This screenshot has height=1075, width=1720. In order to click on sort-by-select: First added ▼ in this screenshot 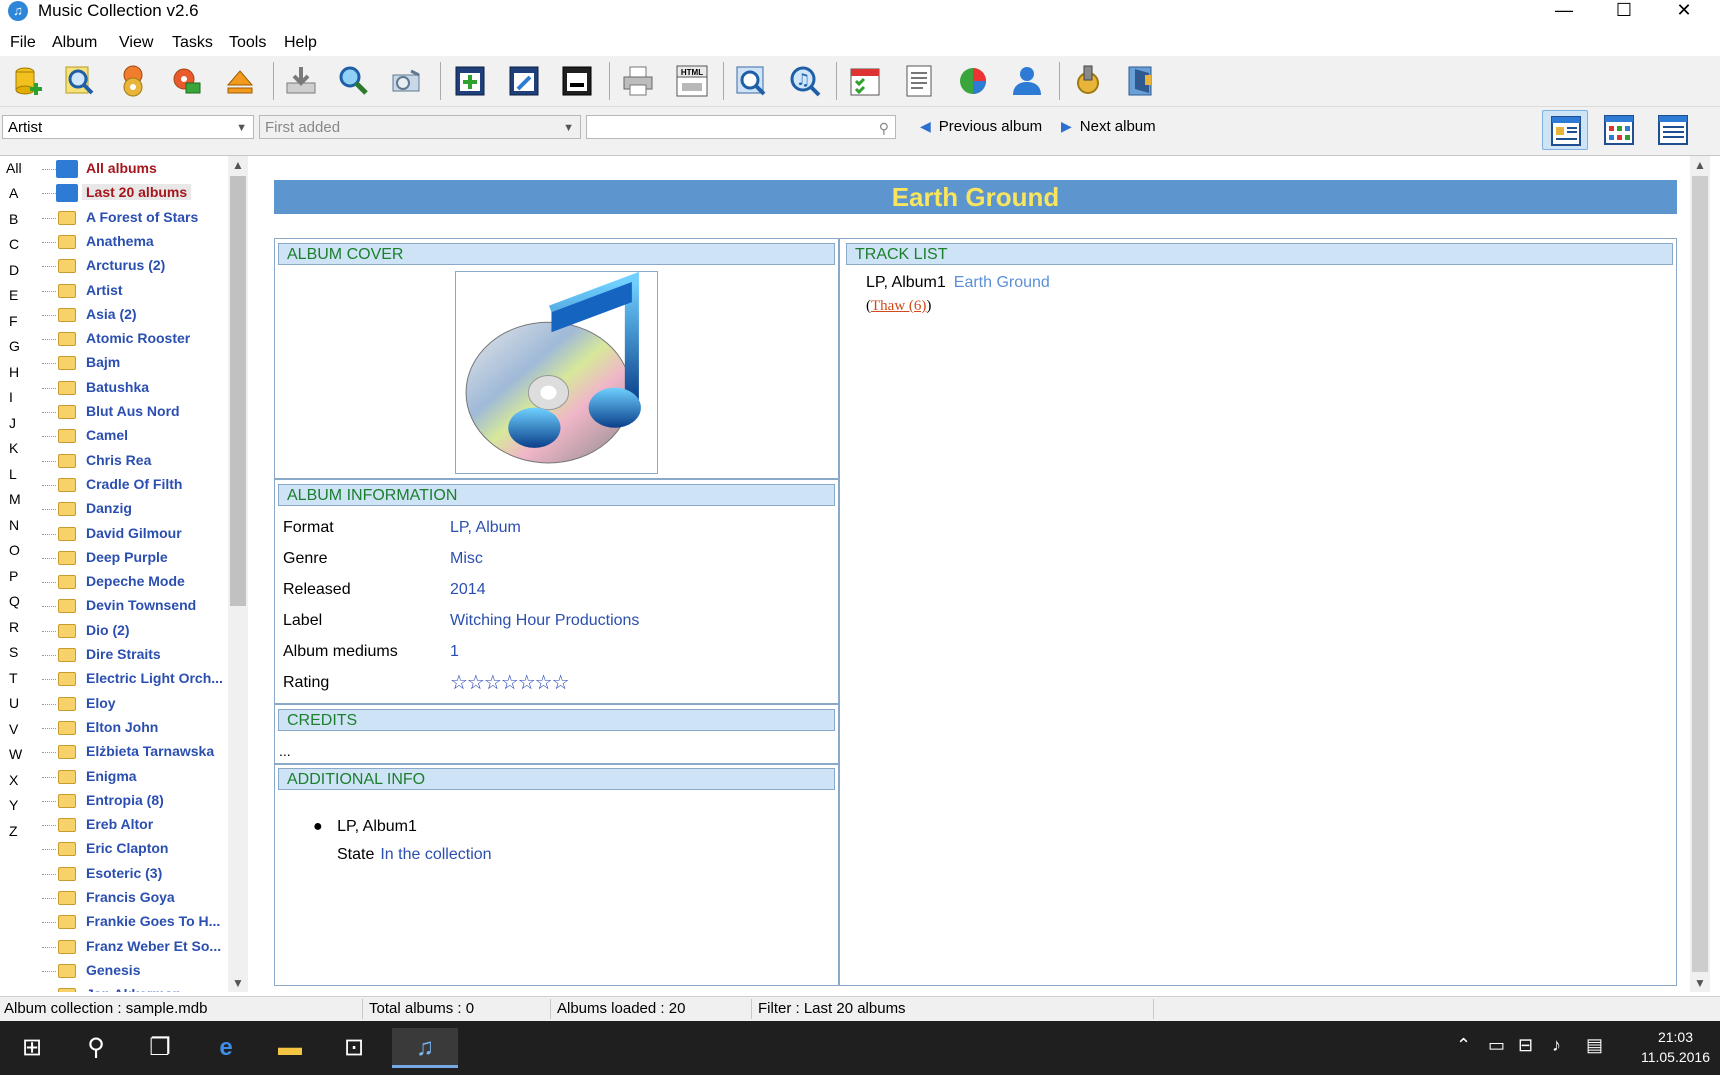, I will do `click(420, 127)`.